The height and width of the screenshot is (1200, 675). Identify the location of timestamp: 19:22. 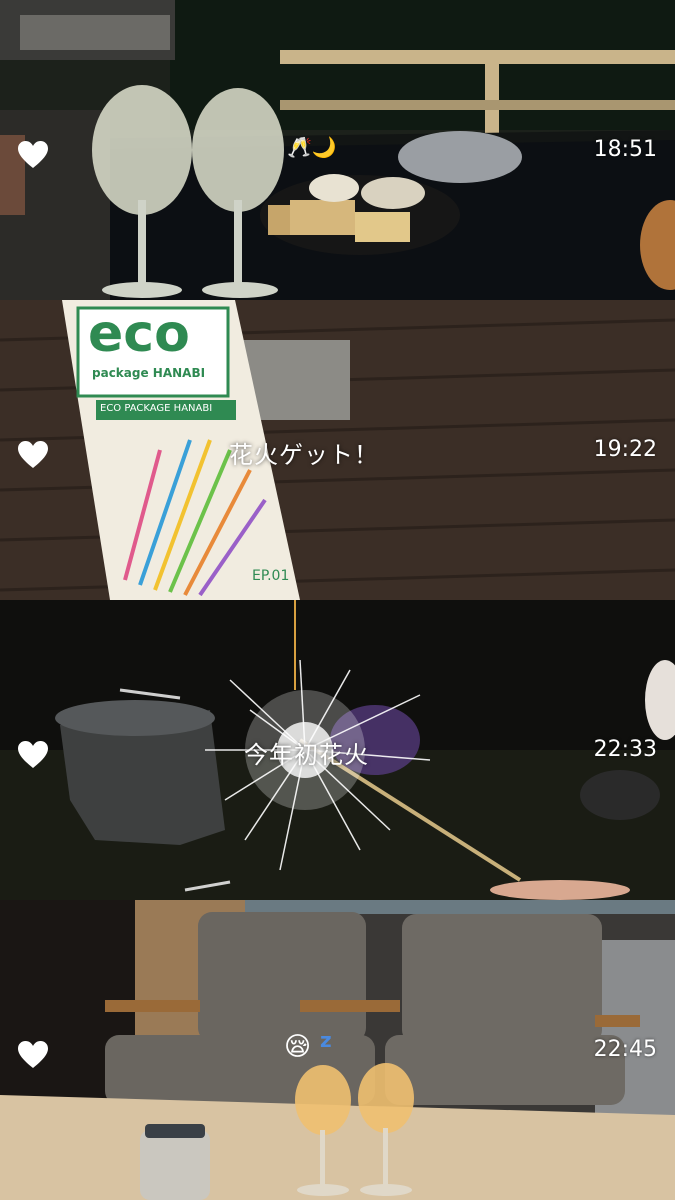
(625, 449).